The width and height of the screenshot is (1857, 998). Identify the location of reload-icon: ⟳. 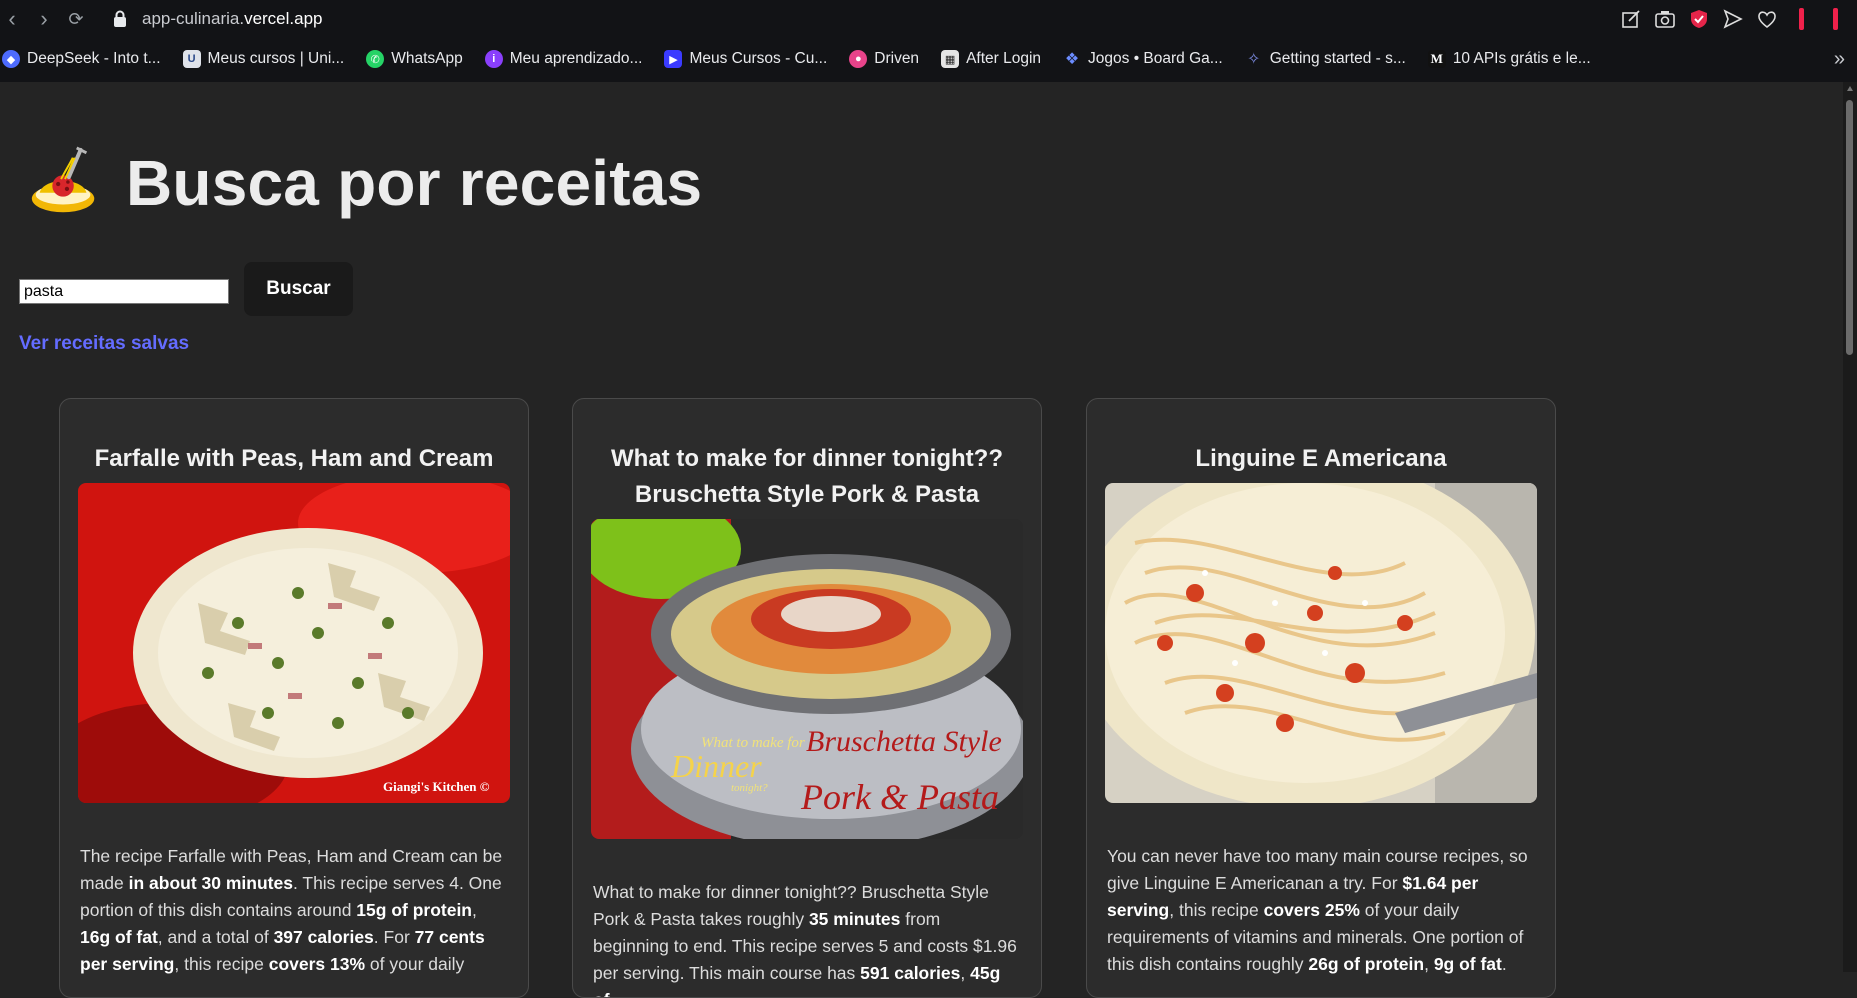
(76, 19).